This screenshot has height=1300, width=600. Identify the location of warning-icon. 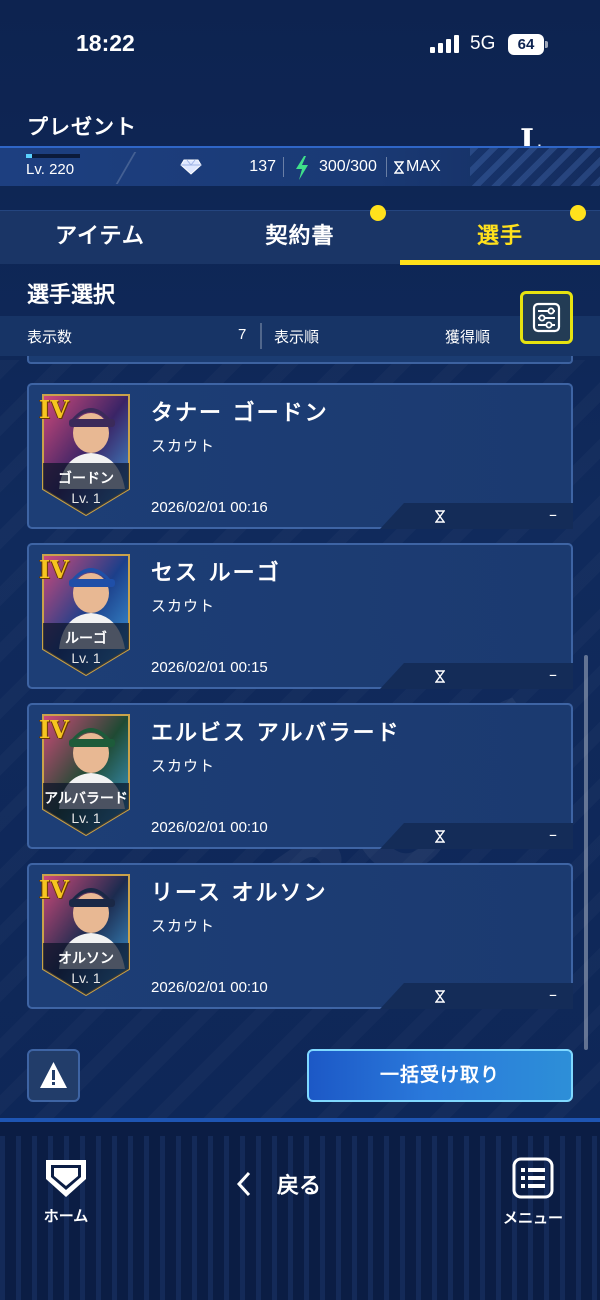
(53, 1075).